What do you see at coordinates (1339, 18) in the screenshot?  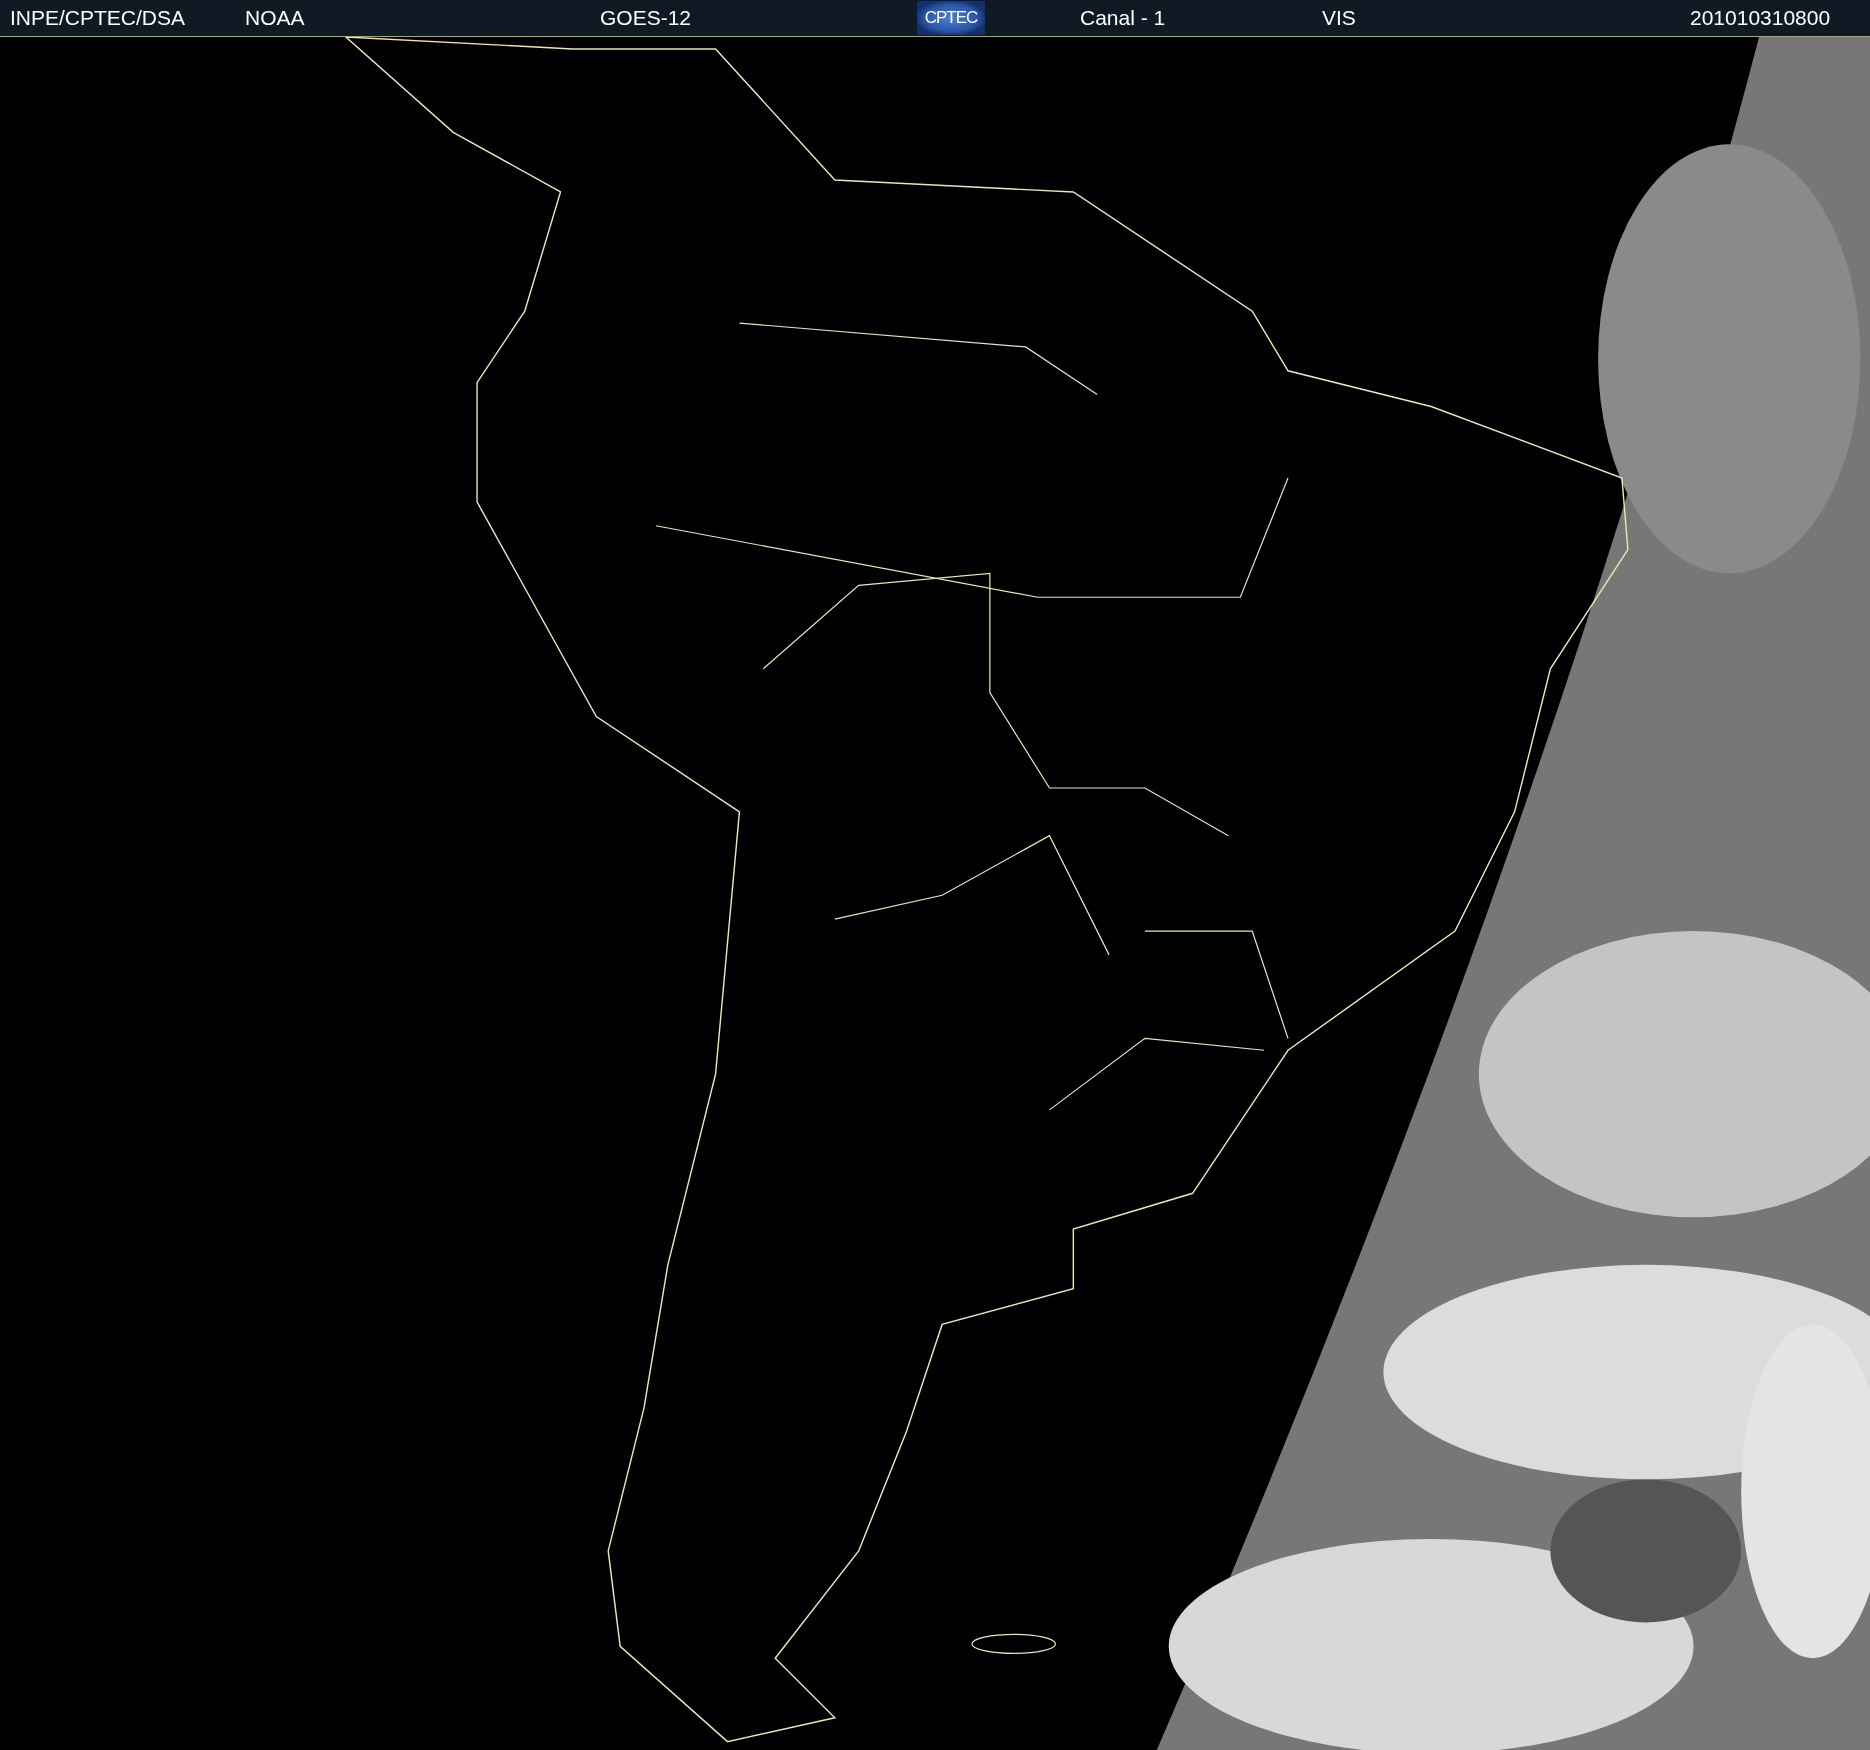 I see `header-label: VIS` at bounding box center [1339, 18].